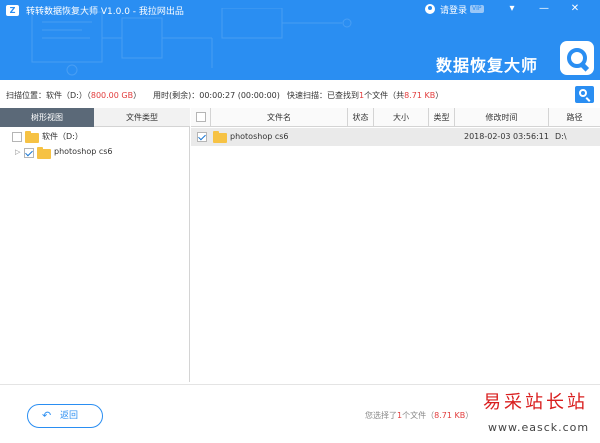  Describe the element at coordinates (395, 137) in the screenshot. I see `table-row: photoshop cs6 2018-02-03 03:56:11 D:\` at that location.